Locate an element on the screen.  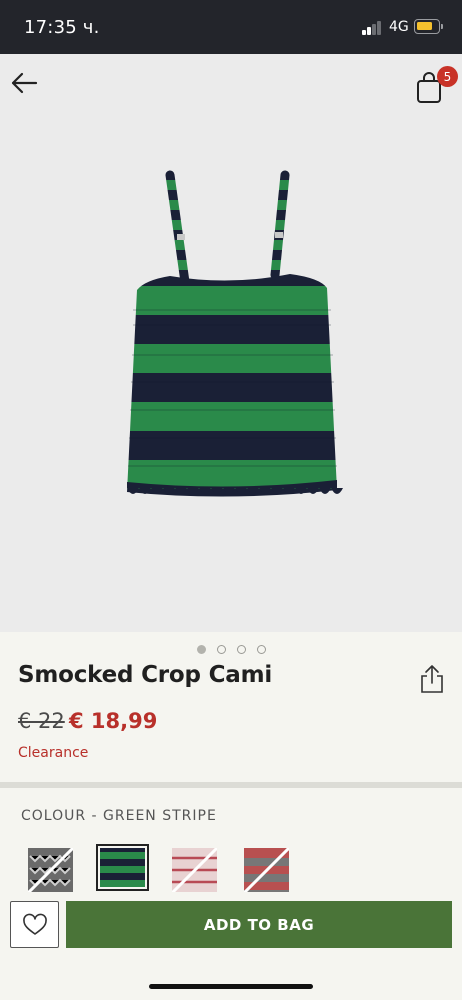
share-icon is located at coordinates (432, 679).